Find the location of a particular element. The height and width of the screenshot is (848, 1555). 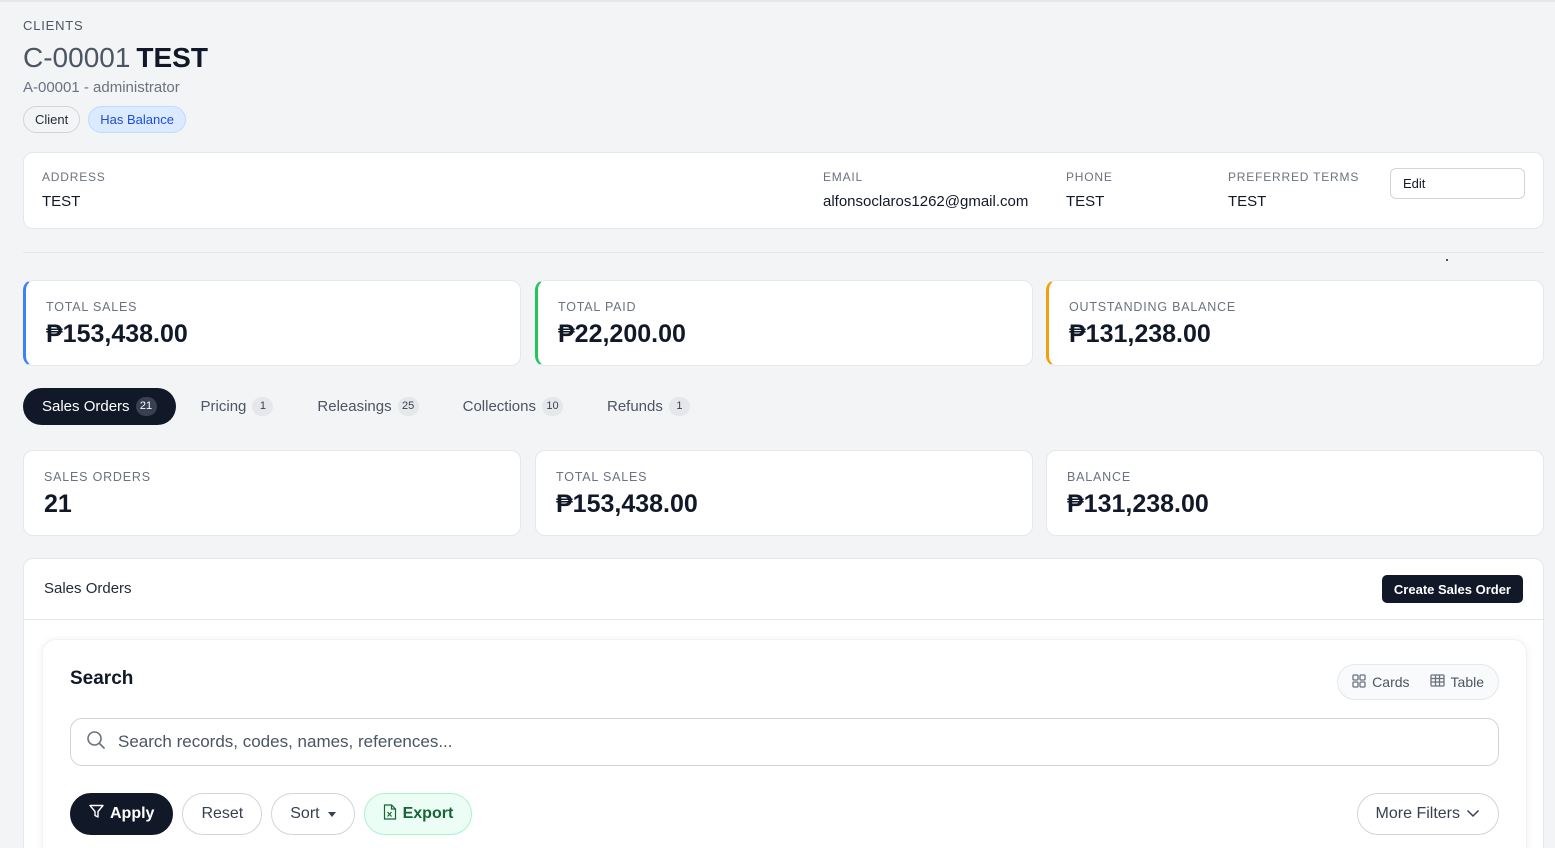

sales-orders-count-card: SALES ORDERS 21 is located at coordinates (272, 493).